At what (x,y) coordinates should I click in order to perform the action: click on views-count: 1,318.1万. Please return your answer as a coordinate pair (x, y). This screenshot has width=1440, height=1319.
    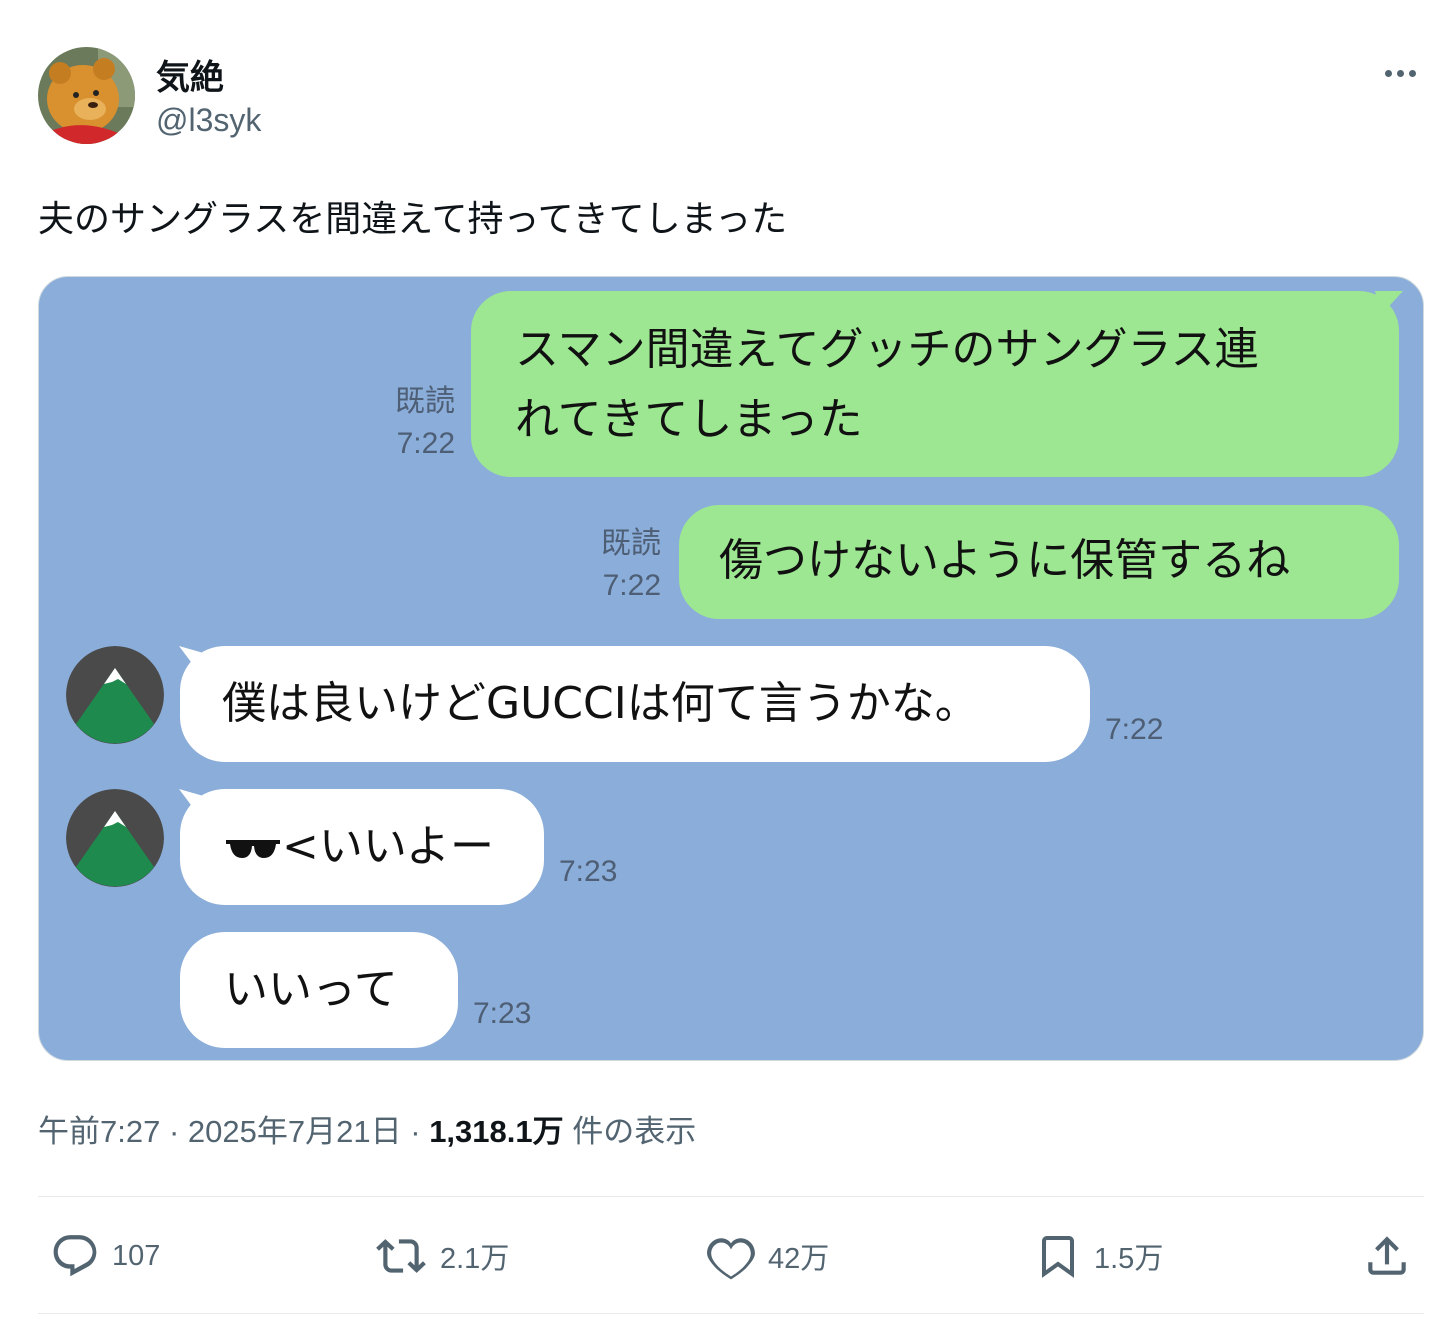
    Looking at the image, I should click on (496, 1131).